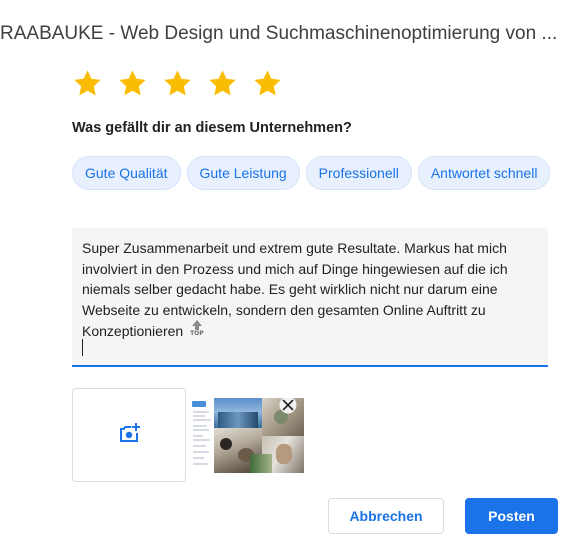 The height and width of the screenshot is (547, 579). What do you see at coordinates (202, 435) in the screenshot?
I see `website-screenshot-thumbnail` at bounding box center [202, 435].